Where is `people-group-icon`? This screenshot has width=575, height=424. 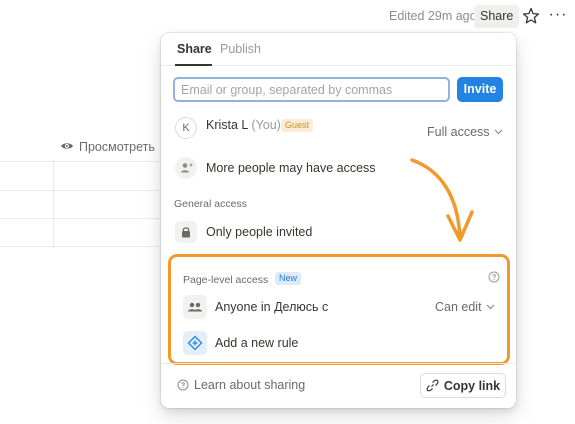 people-group-icon is located at coordinates (195, 307).